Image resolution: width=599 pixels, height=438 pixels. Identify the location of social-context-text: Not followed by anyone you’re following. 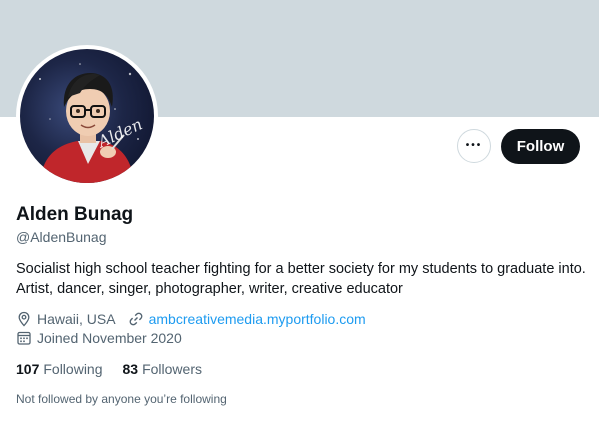
(121, 399).